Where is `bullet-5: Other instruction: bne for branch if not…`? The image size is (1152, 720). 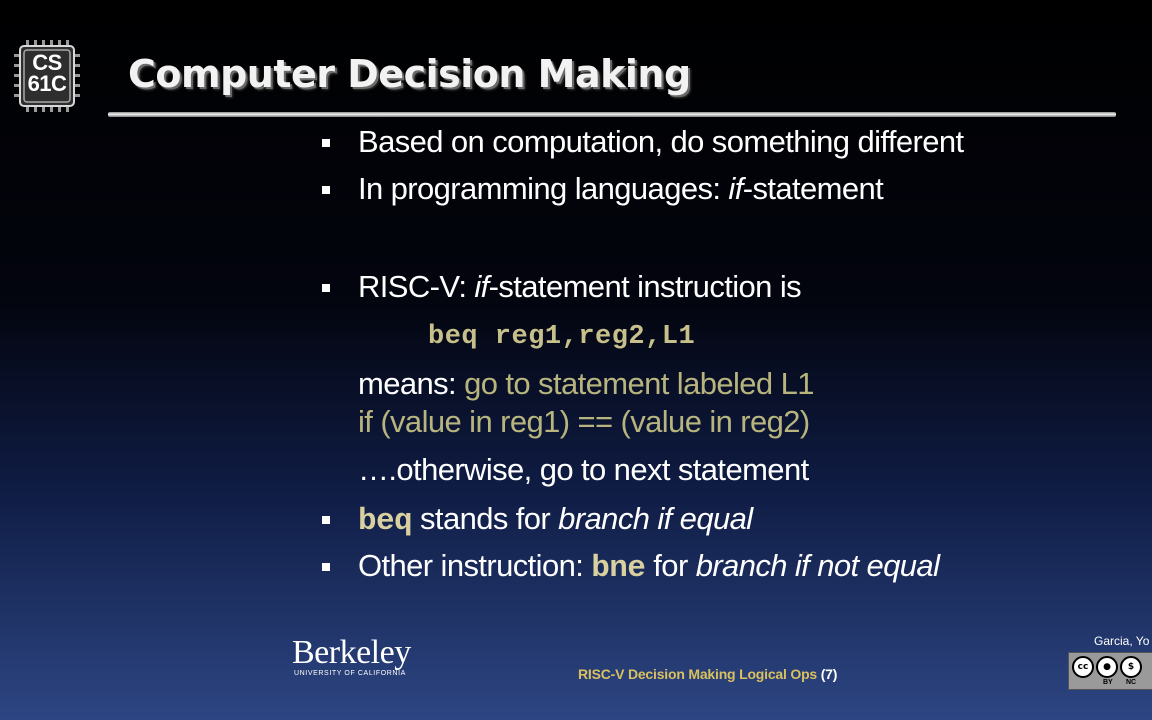
bullet-5: Other instruction: bne for branch if not… is located at coordinates (649, 567).